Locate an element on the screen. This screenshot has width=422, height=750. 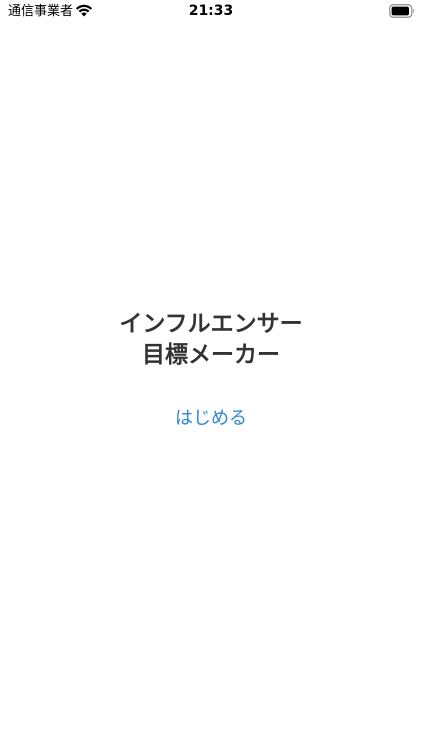
start-button: はじめる is located at coordinates (211, 419).